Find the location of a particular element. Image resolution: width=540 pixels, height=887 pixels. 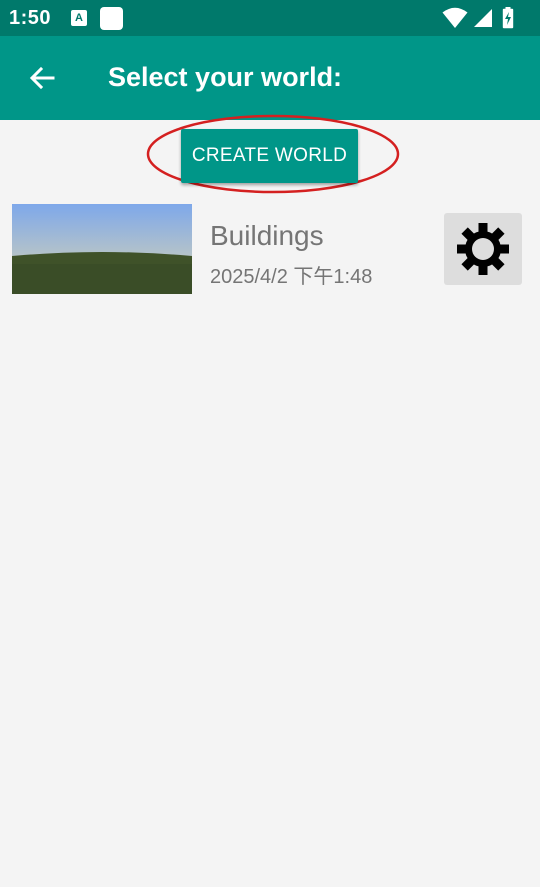

gear-icon is located at coordinates (483, 249).